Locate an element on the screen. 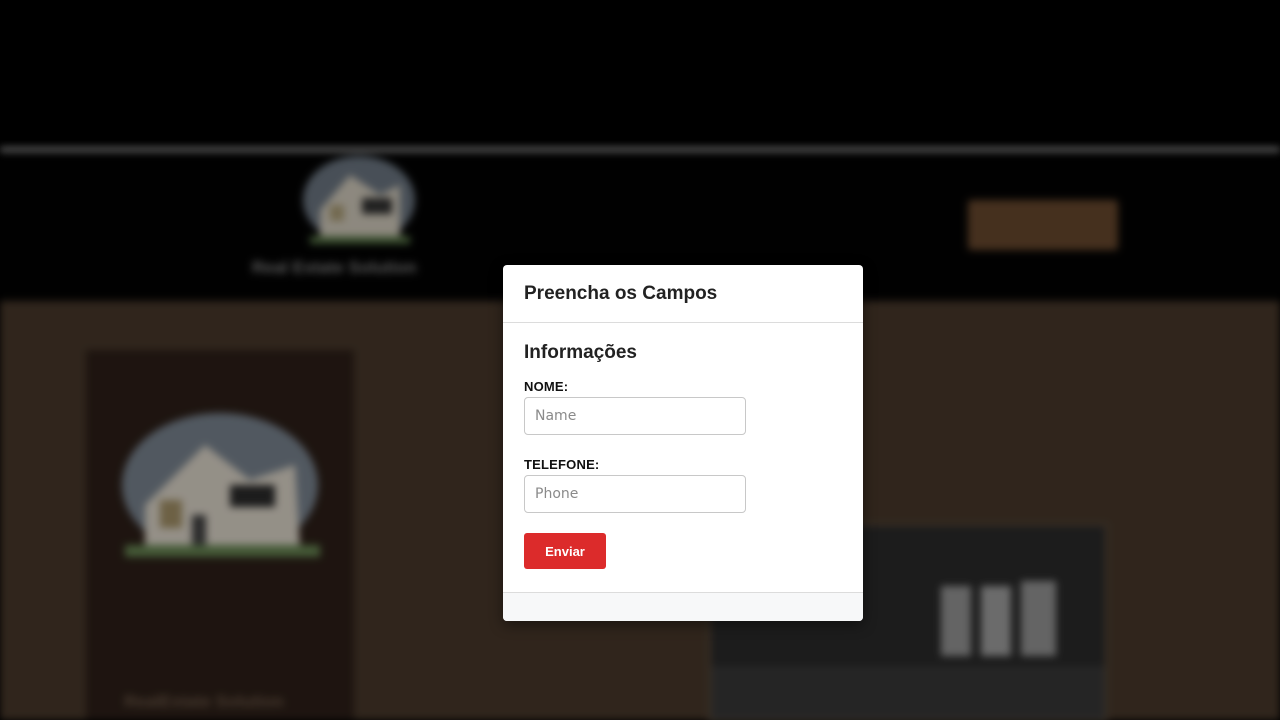 Image resolution: width=1280 pixels, height=720 pixels. name-field-group: NOME: is located at coordinates (683, 407).